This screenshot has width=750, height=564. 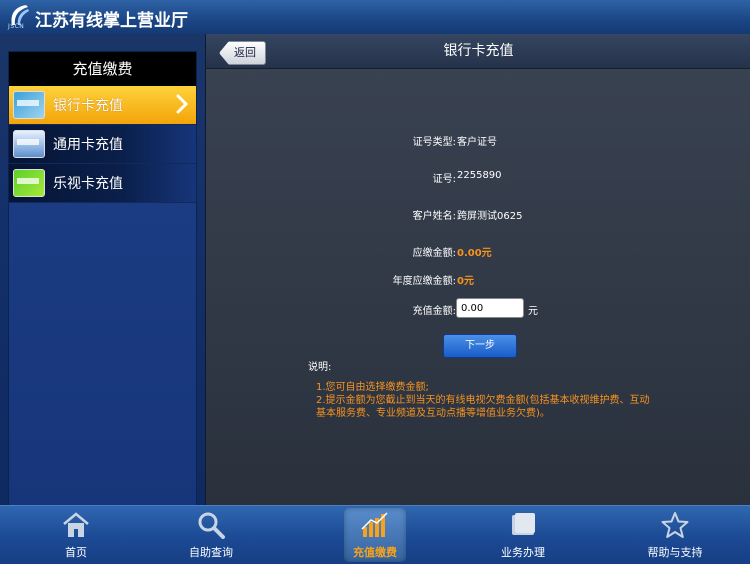 I want to click on app-title: 江苏有线掌上营业厅, so click(x=111, y=21).